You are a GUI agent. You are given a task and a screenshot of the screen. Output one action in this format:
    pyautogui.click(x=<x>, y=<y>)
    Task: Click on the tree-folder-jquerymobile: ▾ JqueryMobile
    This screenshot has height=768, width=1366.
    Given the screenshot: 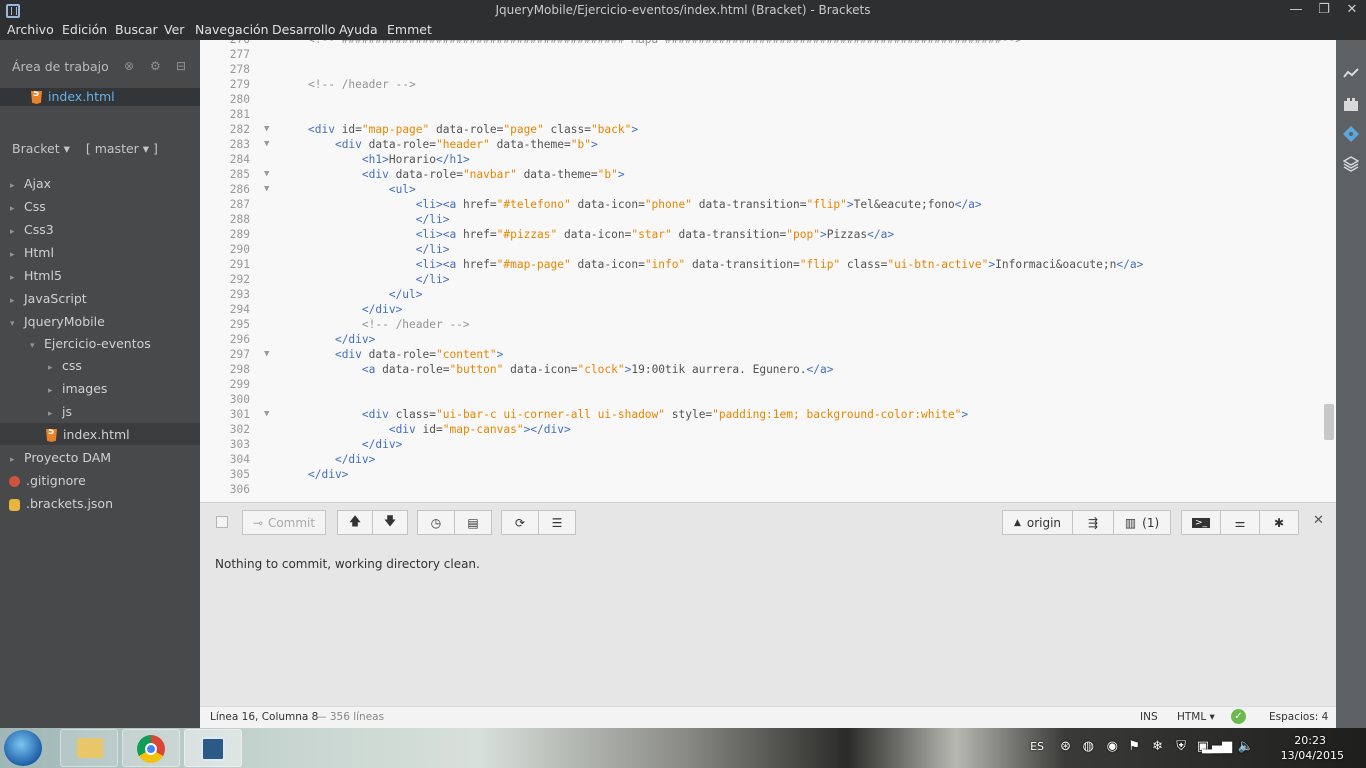 What is the action you would take?
    pyautogui.click(x=57, y=321)
    